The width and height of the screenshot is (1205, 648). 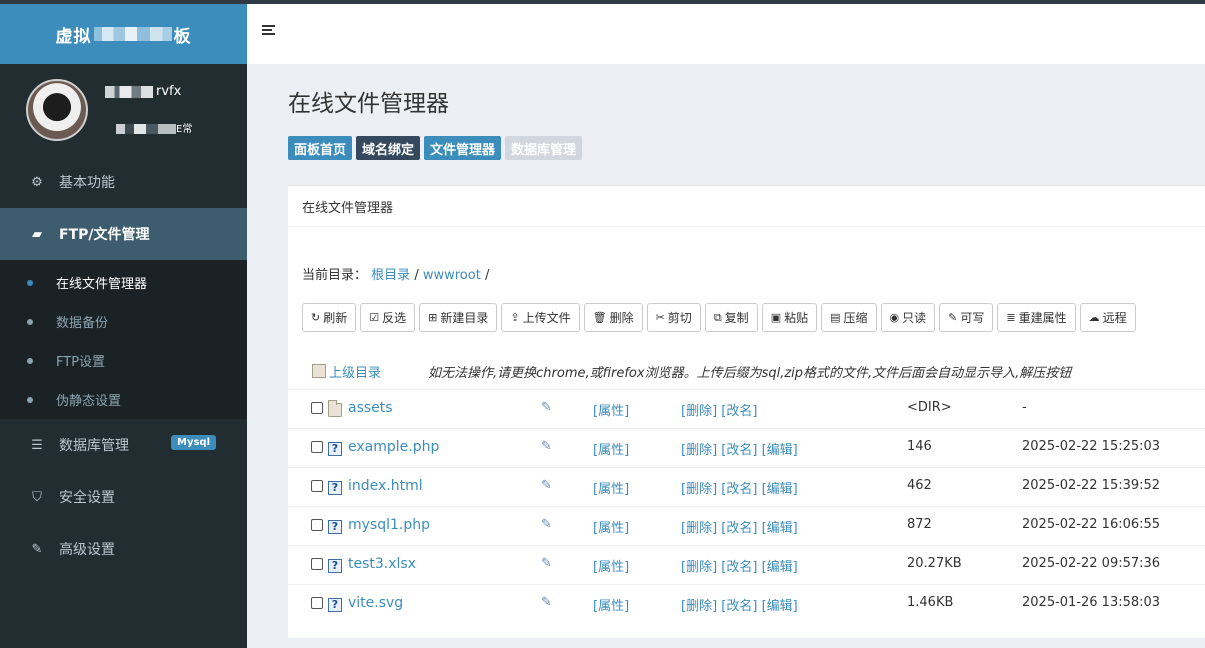 I want to click on menu-ftp-files-label: FTP/文件管理, so click(x=104, y=235).